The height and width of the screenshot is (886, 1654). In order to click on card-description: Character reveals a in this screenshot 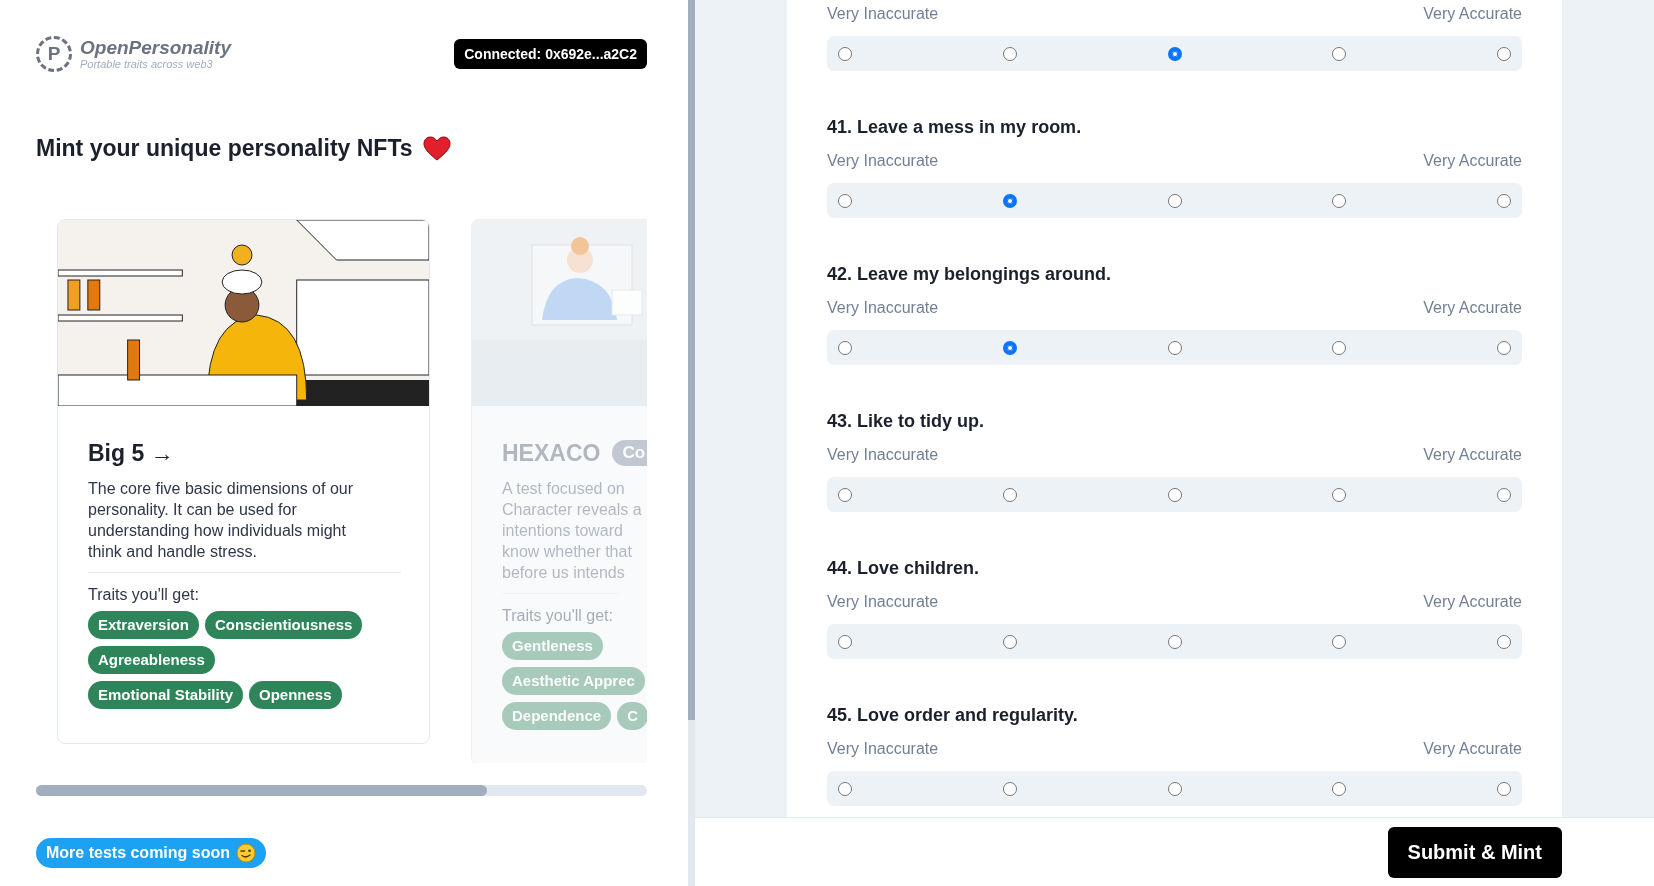, I will do `click(572, 510)`.